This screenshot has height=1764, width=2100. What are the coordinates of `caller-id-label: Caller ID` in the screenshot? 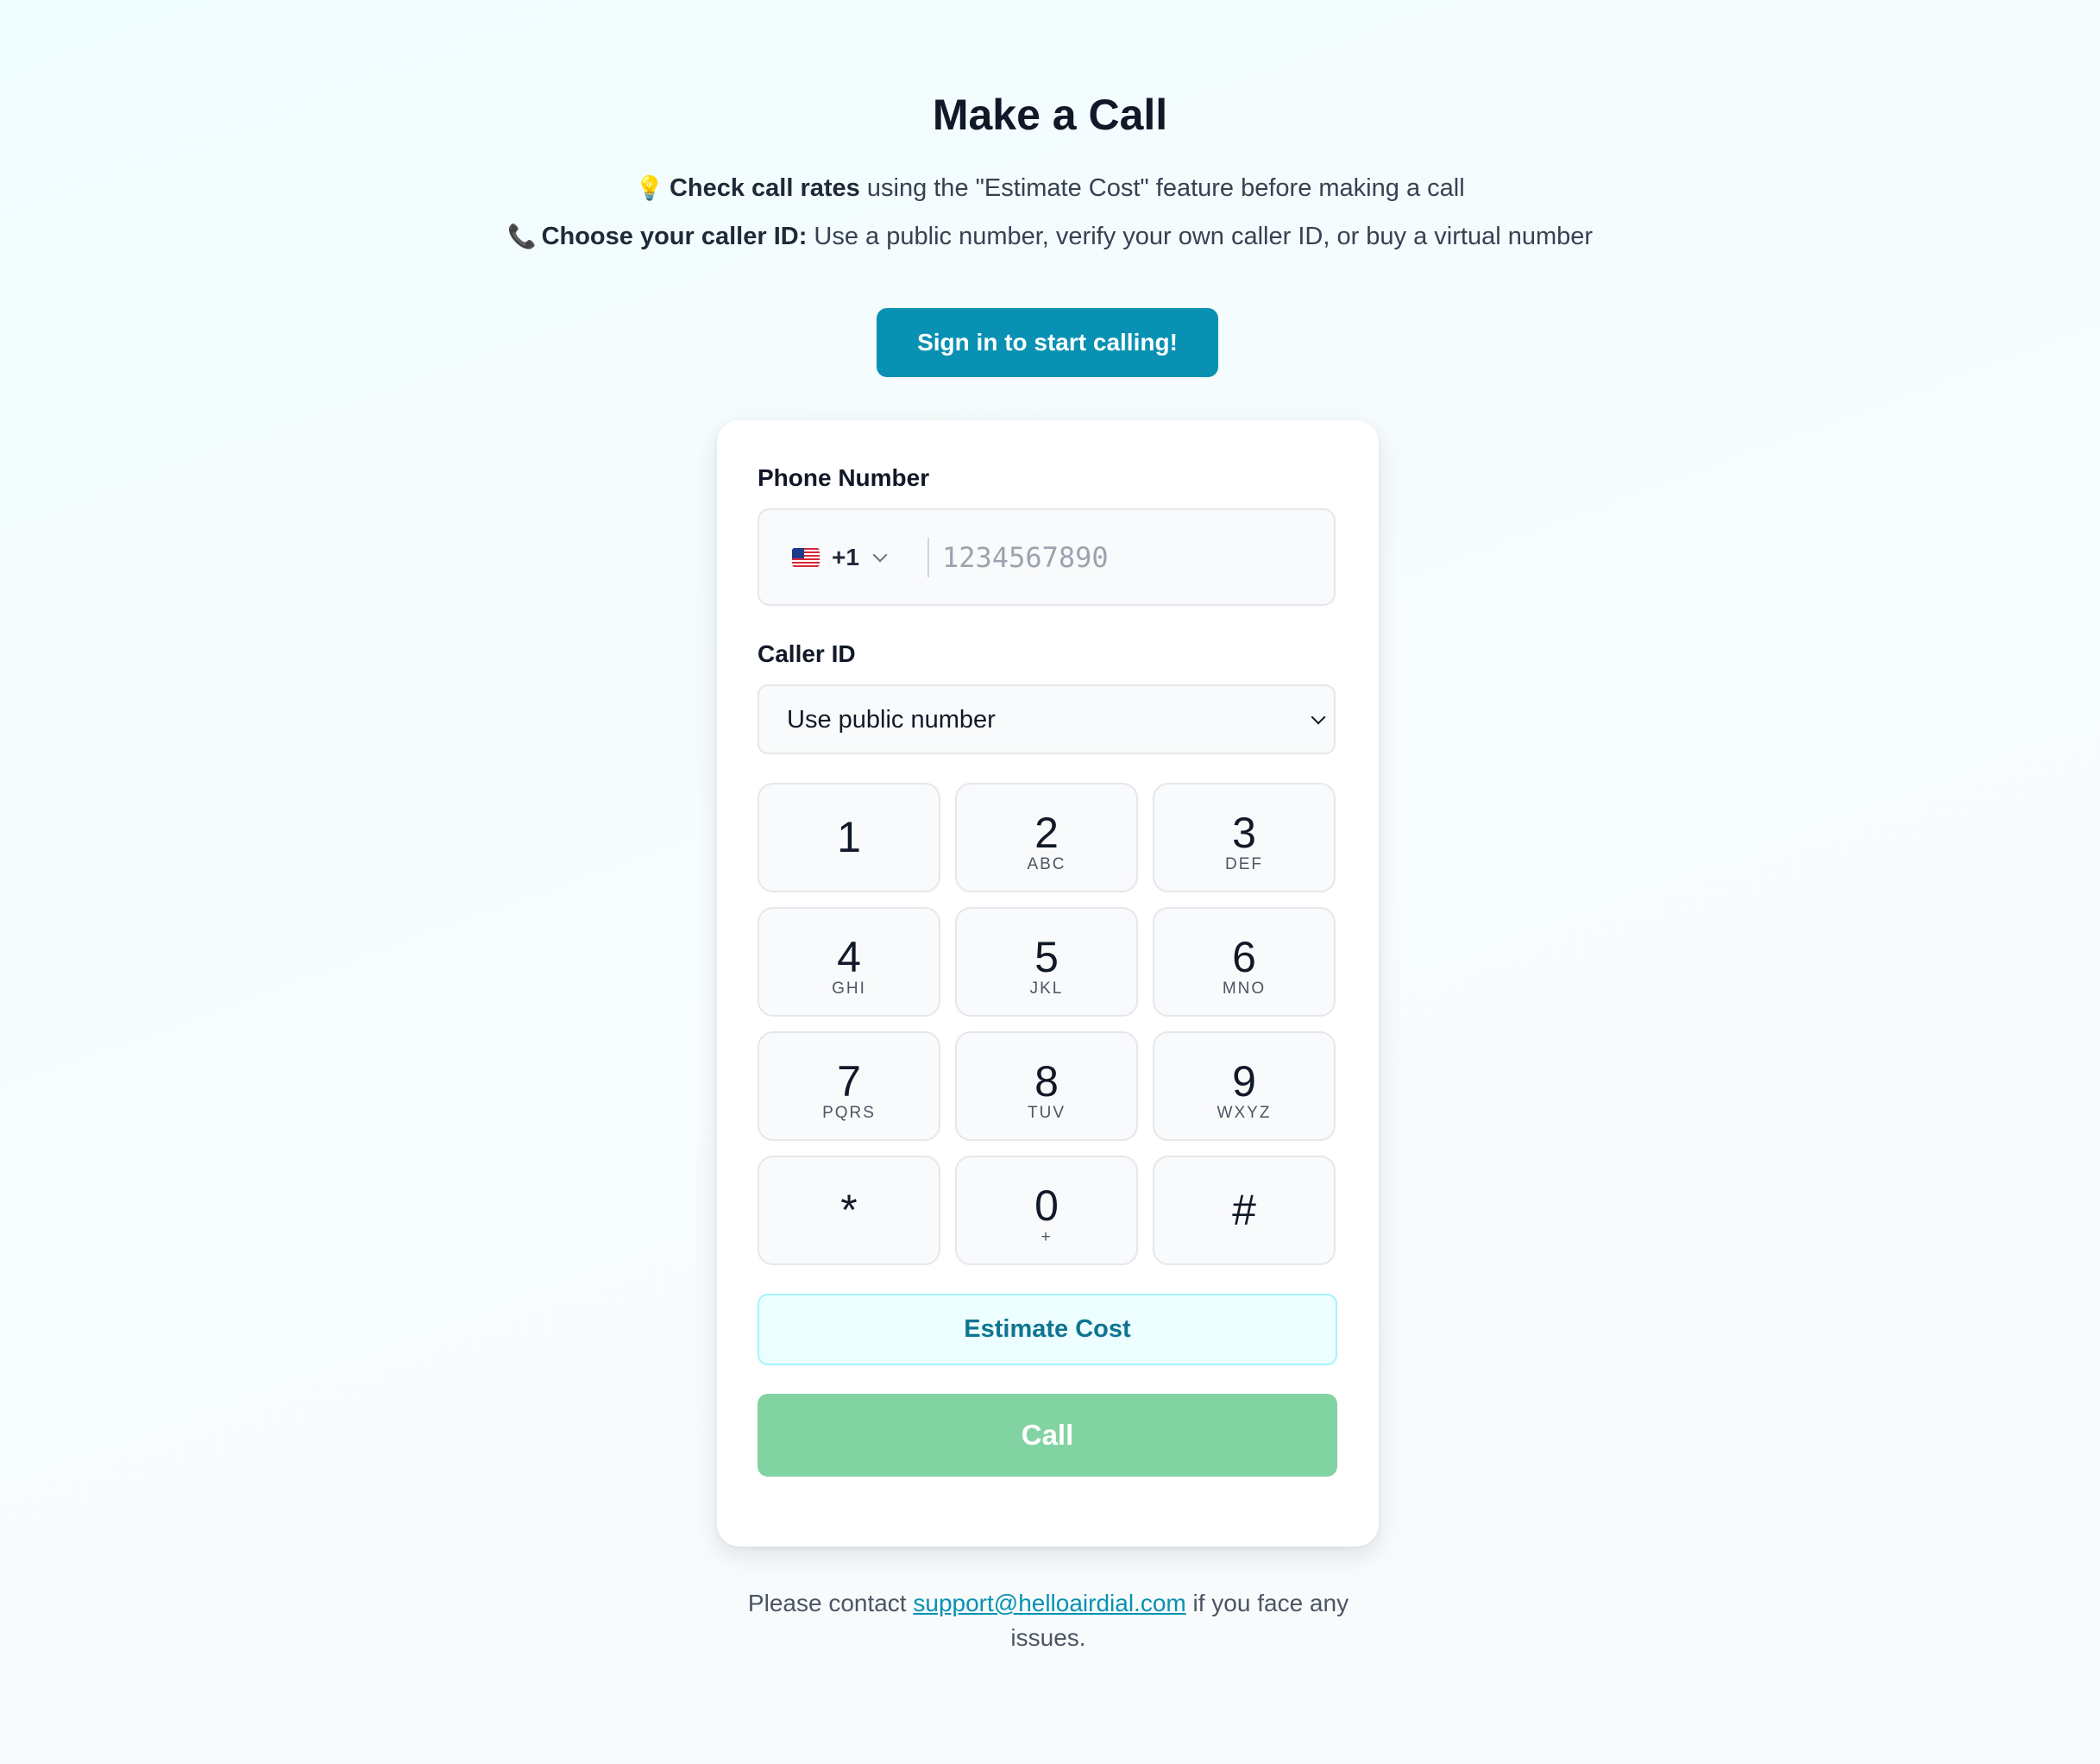 It's located at (807, 654).